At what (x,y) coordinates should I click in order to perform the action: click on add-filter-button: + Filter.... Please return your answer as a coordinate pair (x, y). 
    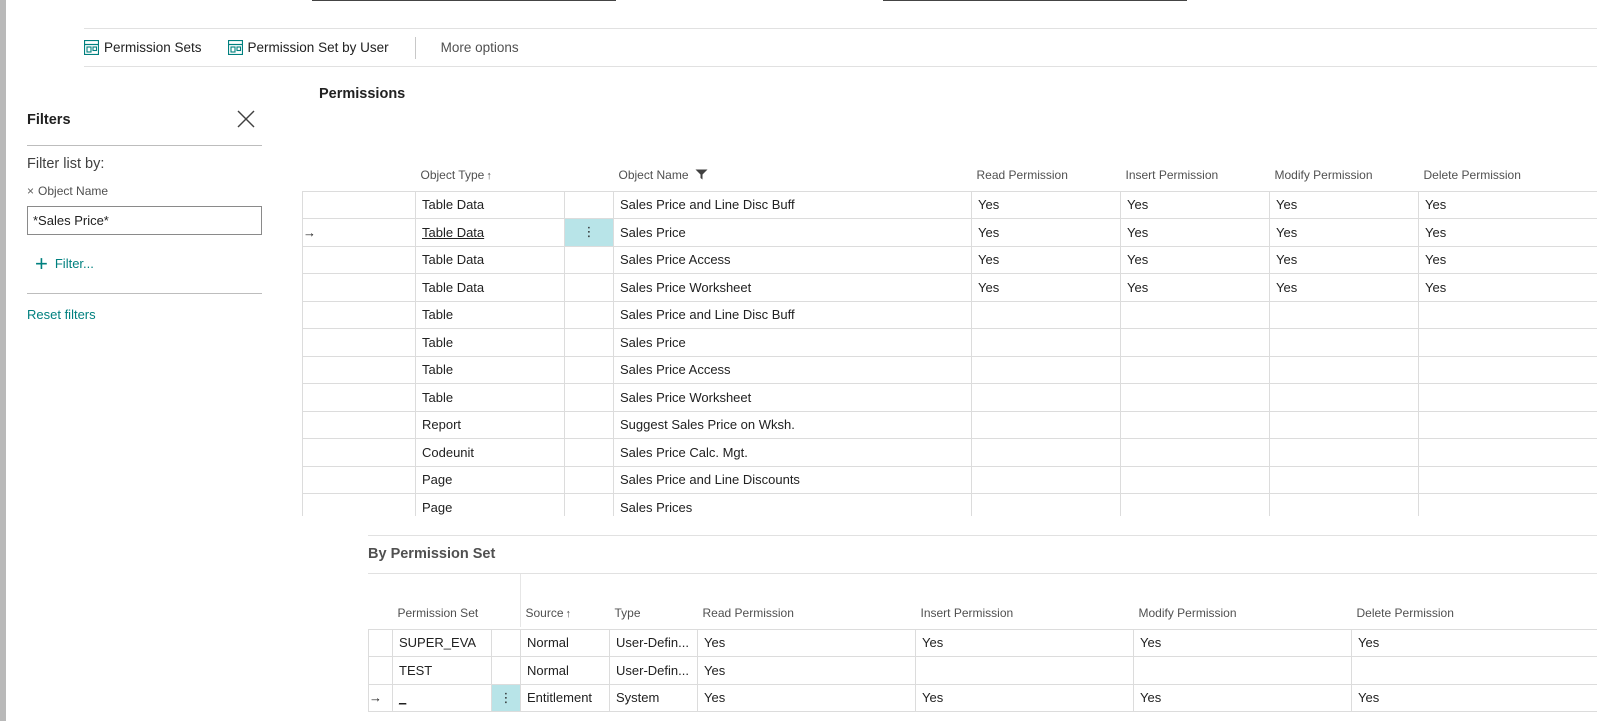
    Looking at the image, I should click on (64, 263).